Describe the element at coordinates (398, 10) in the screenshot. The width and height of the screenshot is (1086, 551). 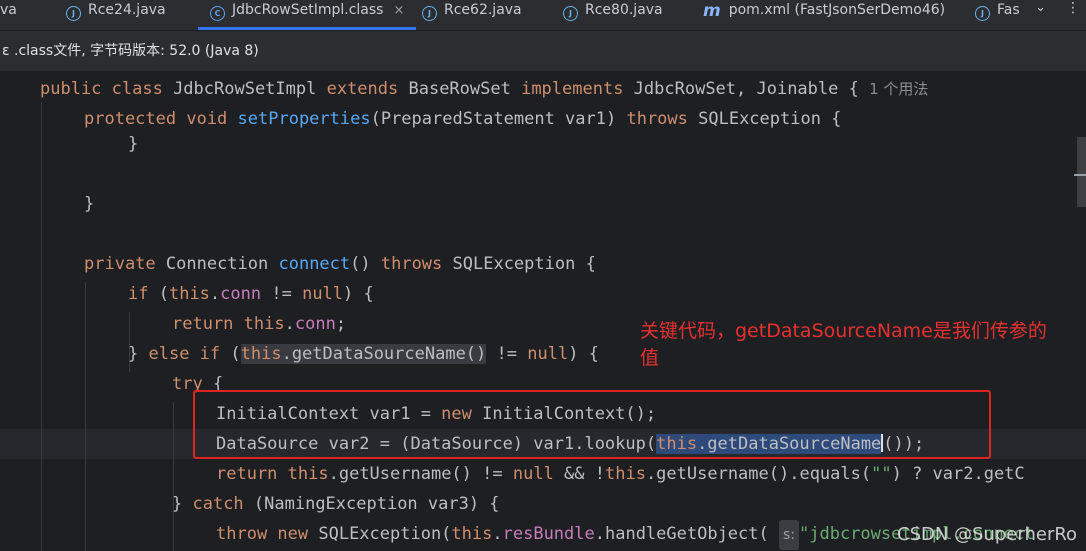
I see `close-icon: ×` at that location.